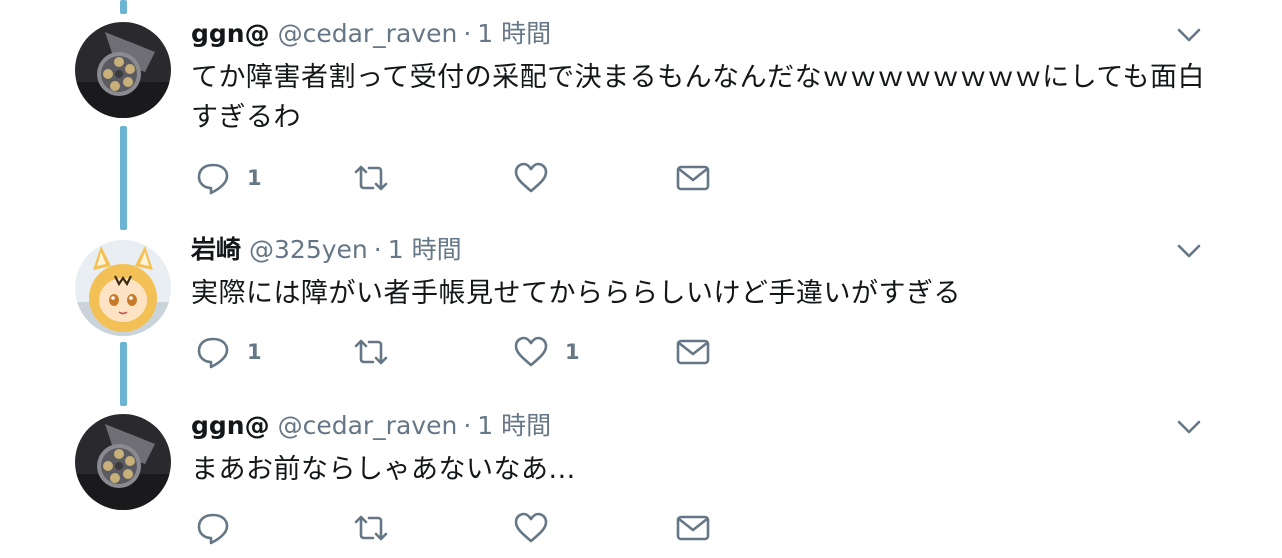  I want to click on thread-line, so click(123, 7).